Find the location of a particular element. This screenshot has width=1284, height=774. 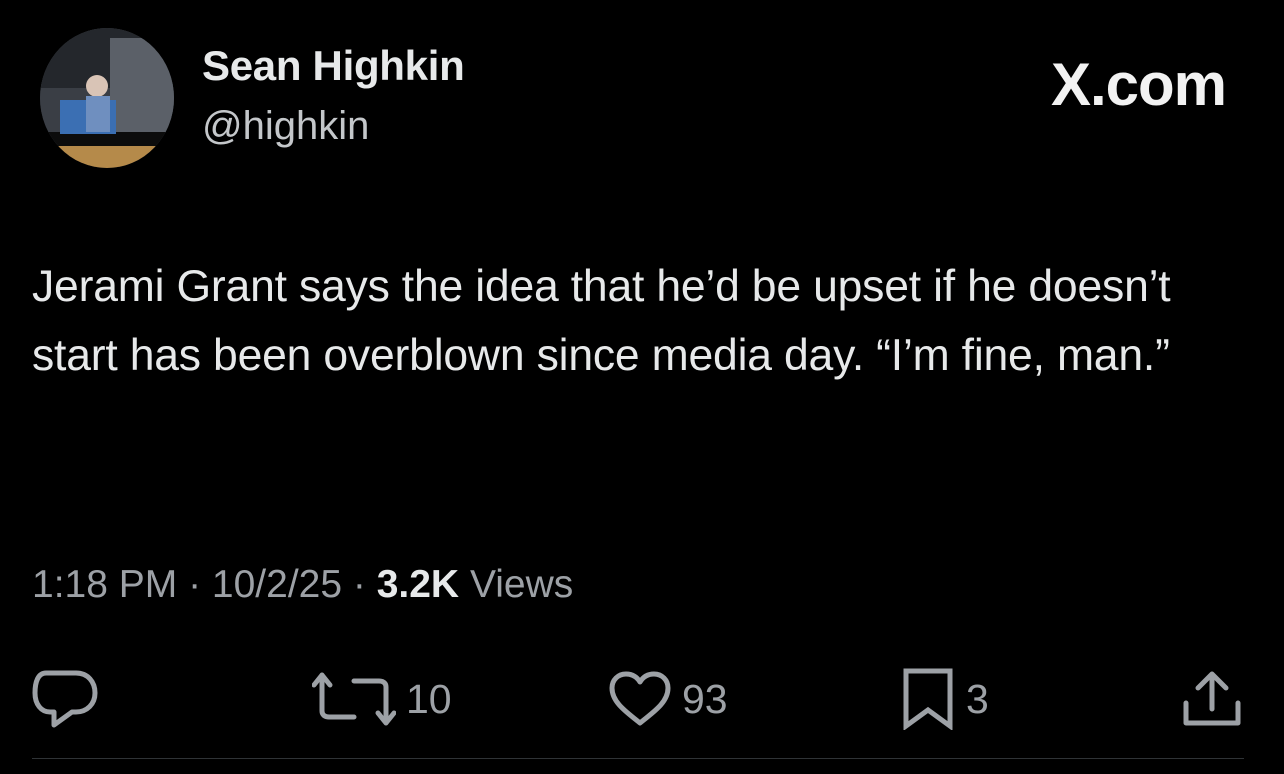

author-display-name: Sean Highkin is located at coordinates (333, 66).